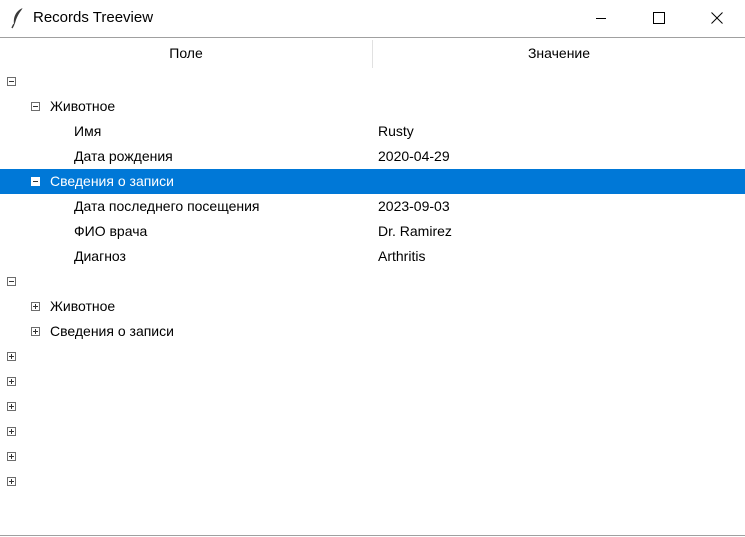 The height and width of the screenshot is (537, 745). Describe the element at coordinates (414, 156) in the screenshot. I see `tree-row-value: 2020-04-29` at that location.